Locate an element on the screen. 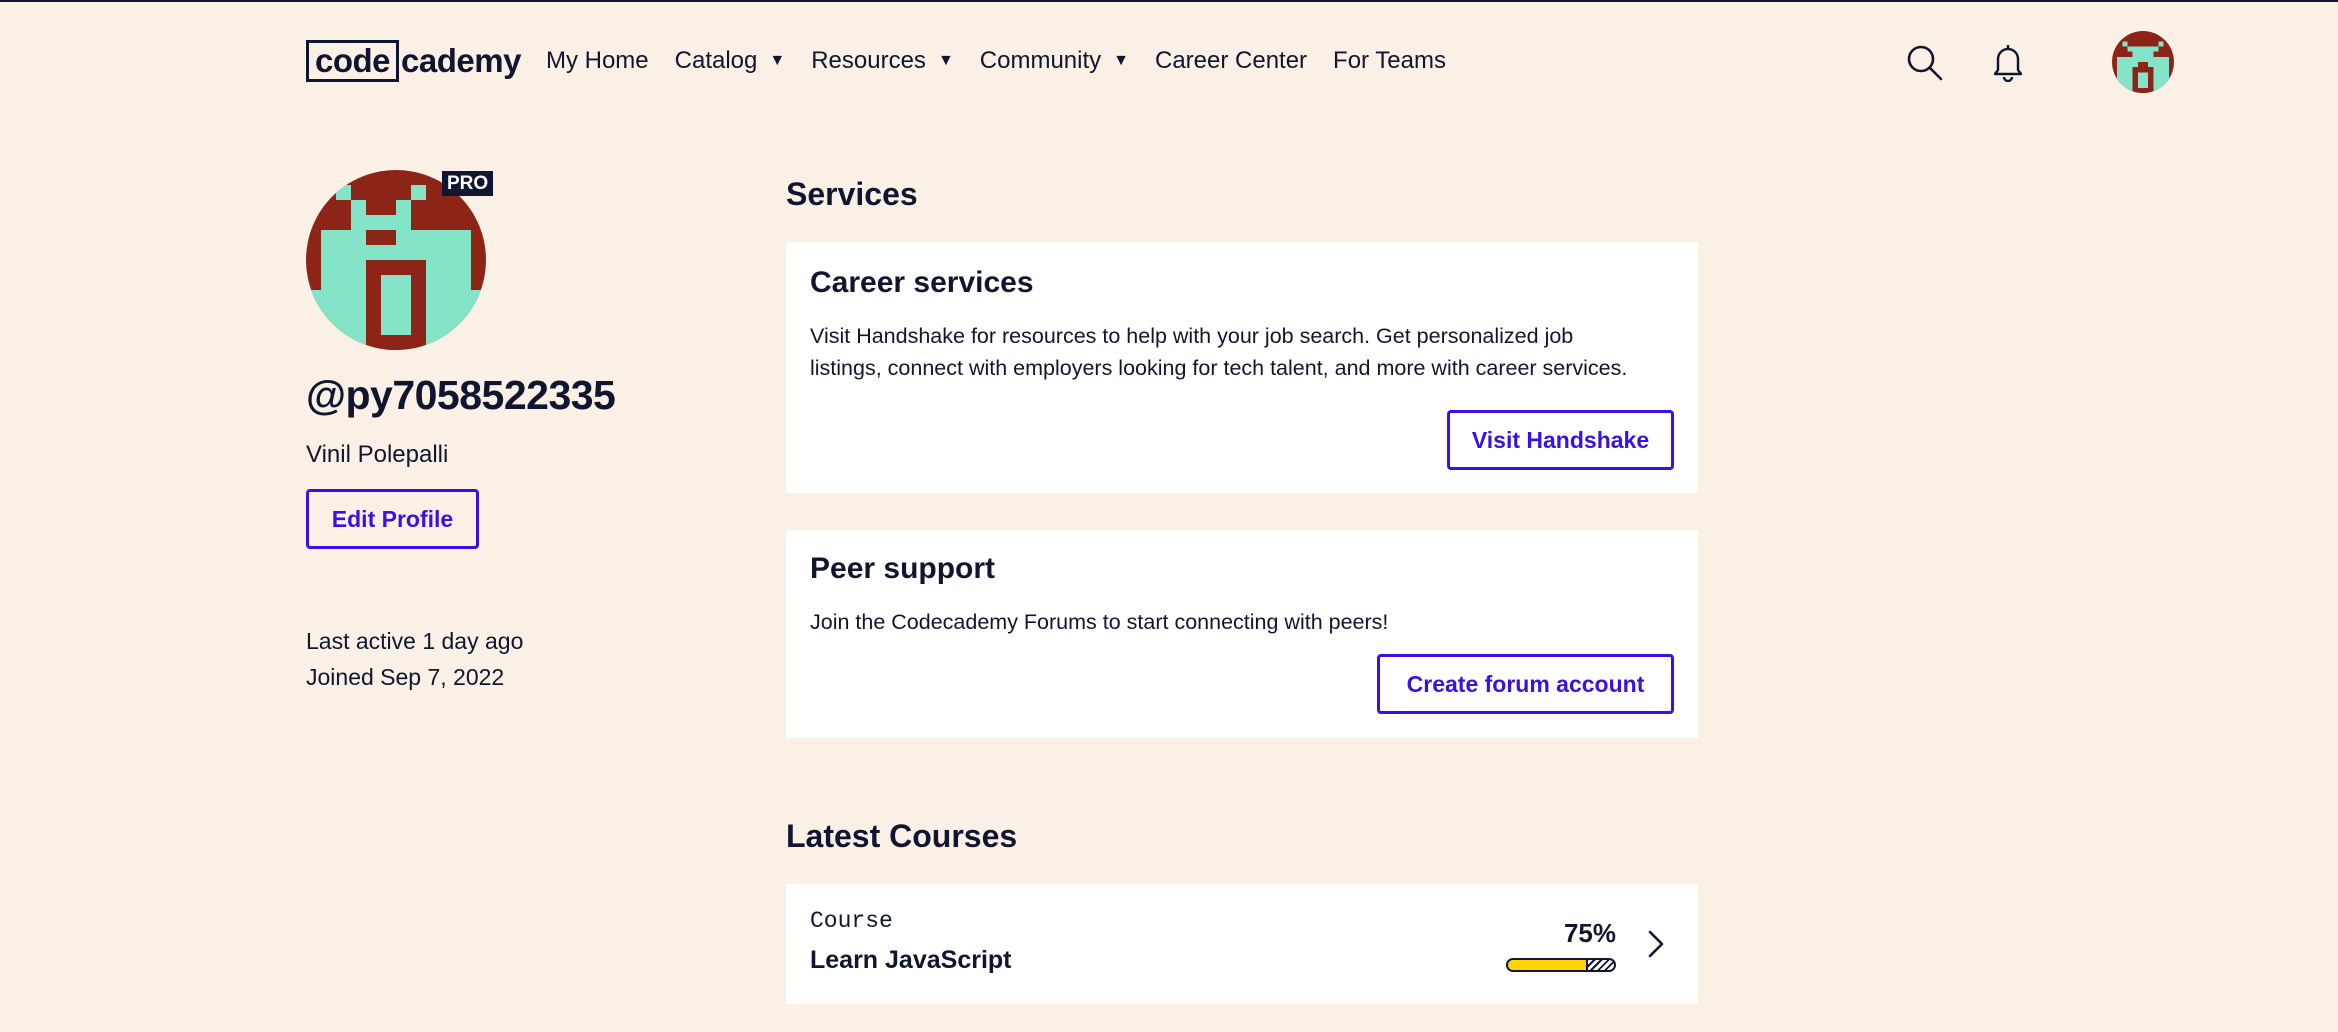 The height and width of the screenshot is (1032, 2338). nav-career-center-label: Career Center is located at coordinates (1231, 60).